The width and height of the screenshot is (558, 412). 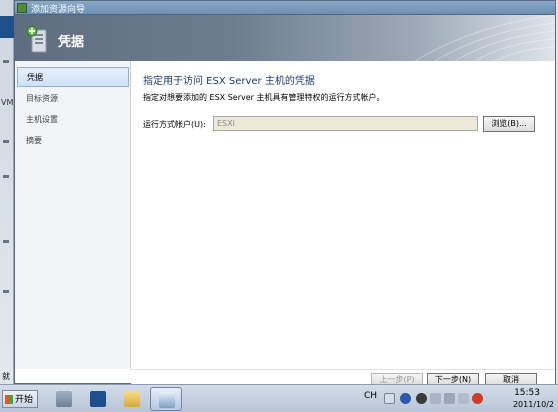 I want to click on wizard-app-icon, so click(x=22, y=8).